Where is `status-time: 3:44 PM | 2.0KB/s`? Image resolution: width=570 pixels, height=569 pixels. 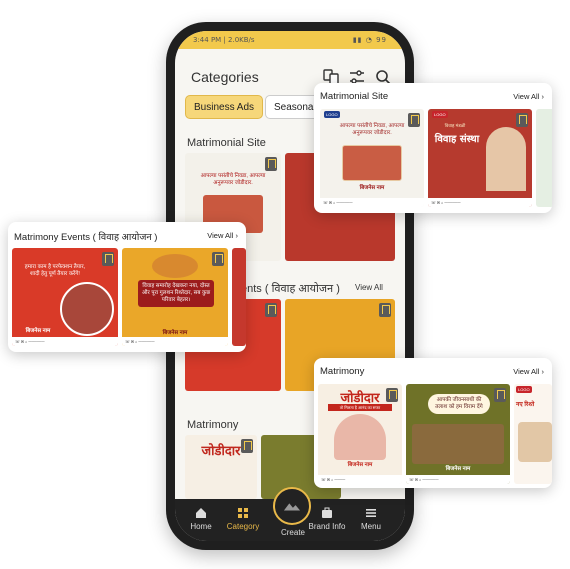
status-time: 3:44 PM | 2.0KB/s is located at coordinates (224, 40).